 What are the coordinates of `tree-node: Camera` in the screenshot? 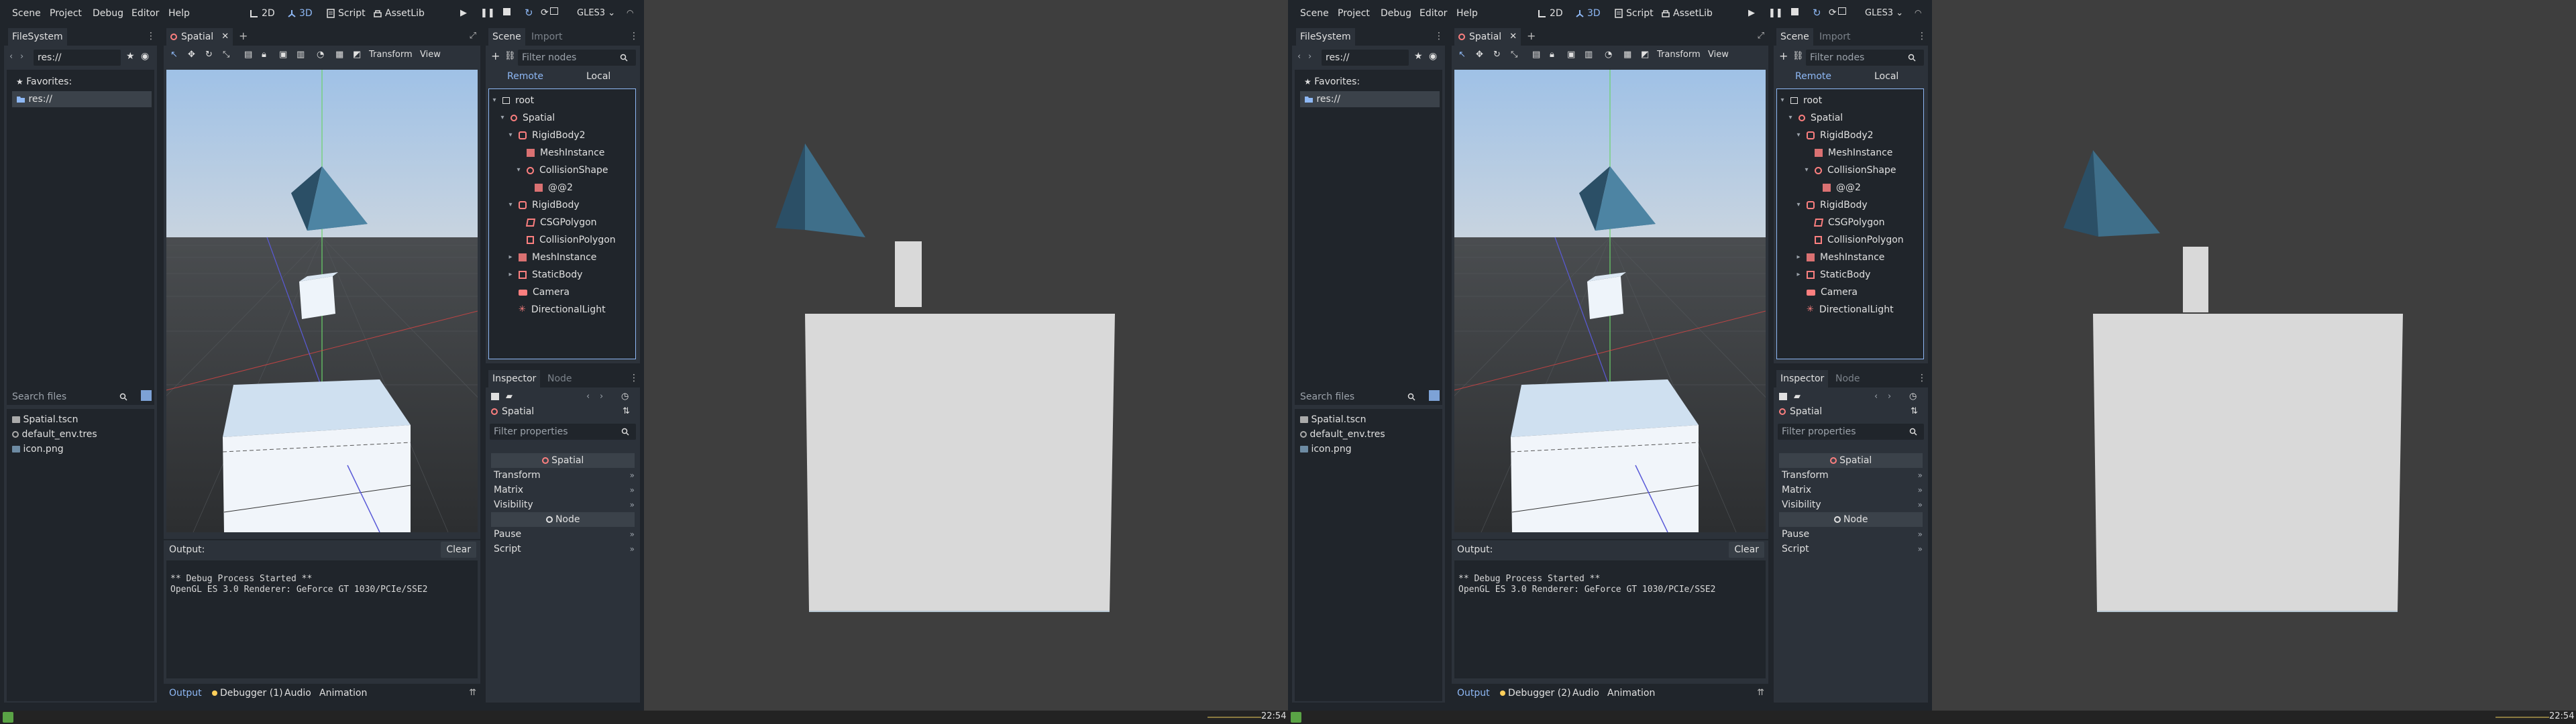 It's located at (539, 292).